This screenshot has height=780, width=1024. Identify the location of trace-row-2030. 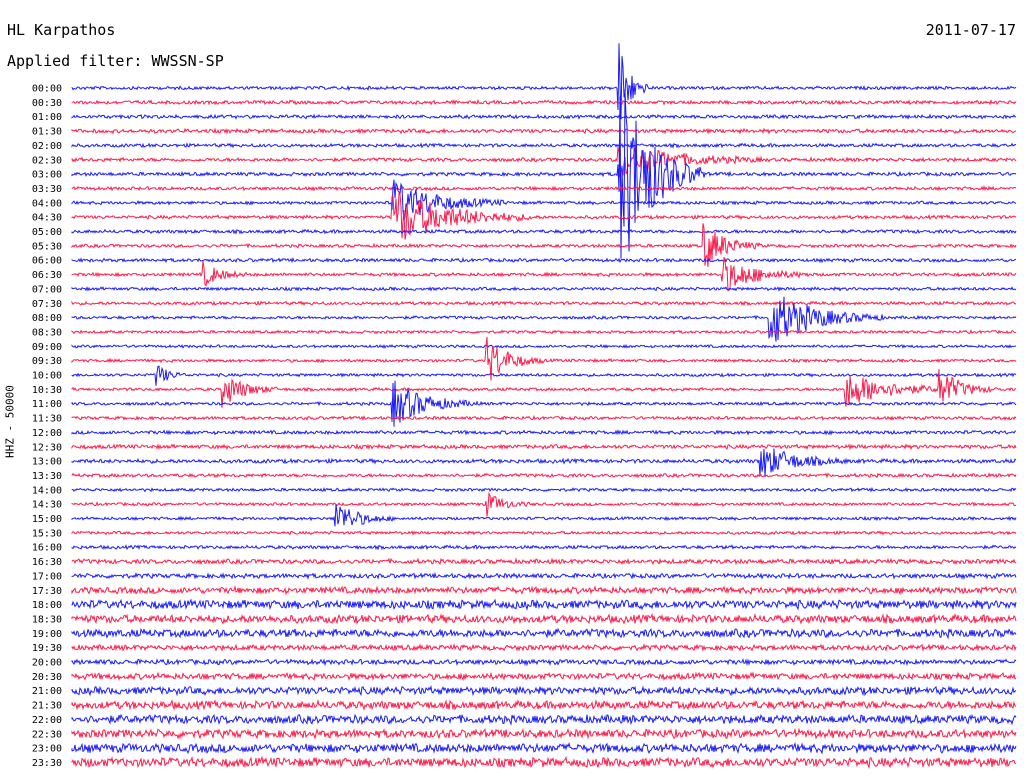
(544, 676).